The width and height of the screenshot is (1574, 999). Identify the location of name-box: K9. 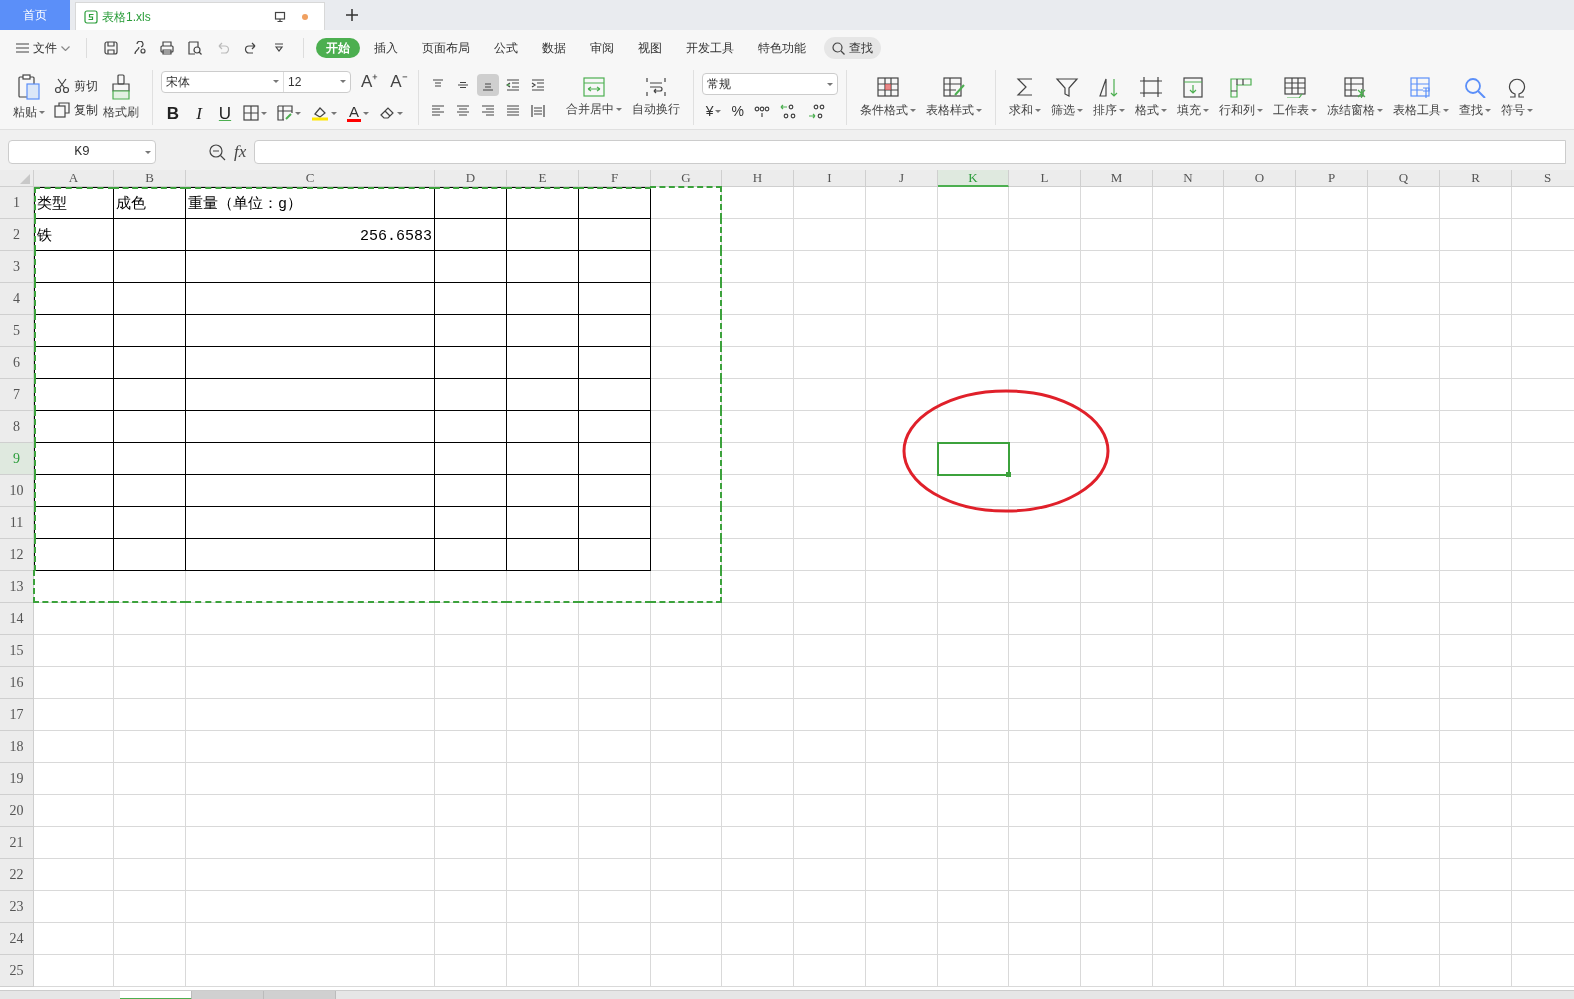
(82, 152).